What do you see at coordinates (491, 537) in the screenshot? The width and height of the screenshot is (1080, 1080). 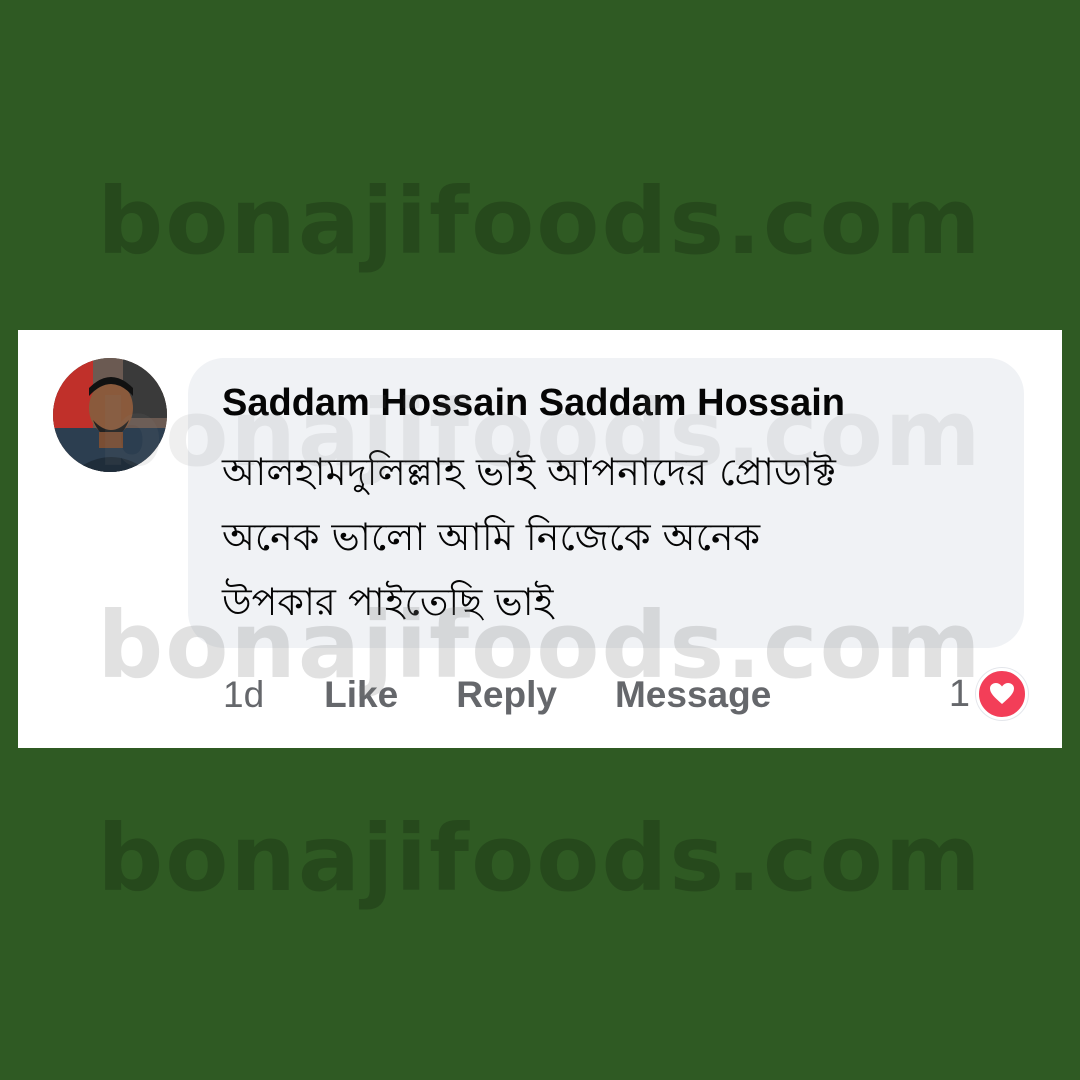 I see `comment-line: অনেক ভালো আমি নিজেকে অনেক` at bounding box center [491, 537].